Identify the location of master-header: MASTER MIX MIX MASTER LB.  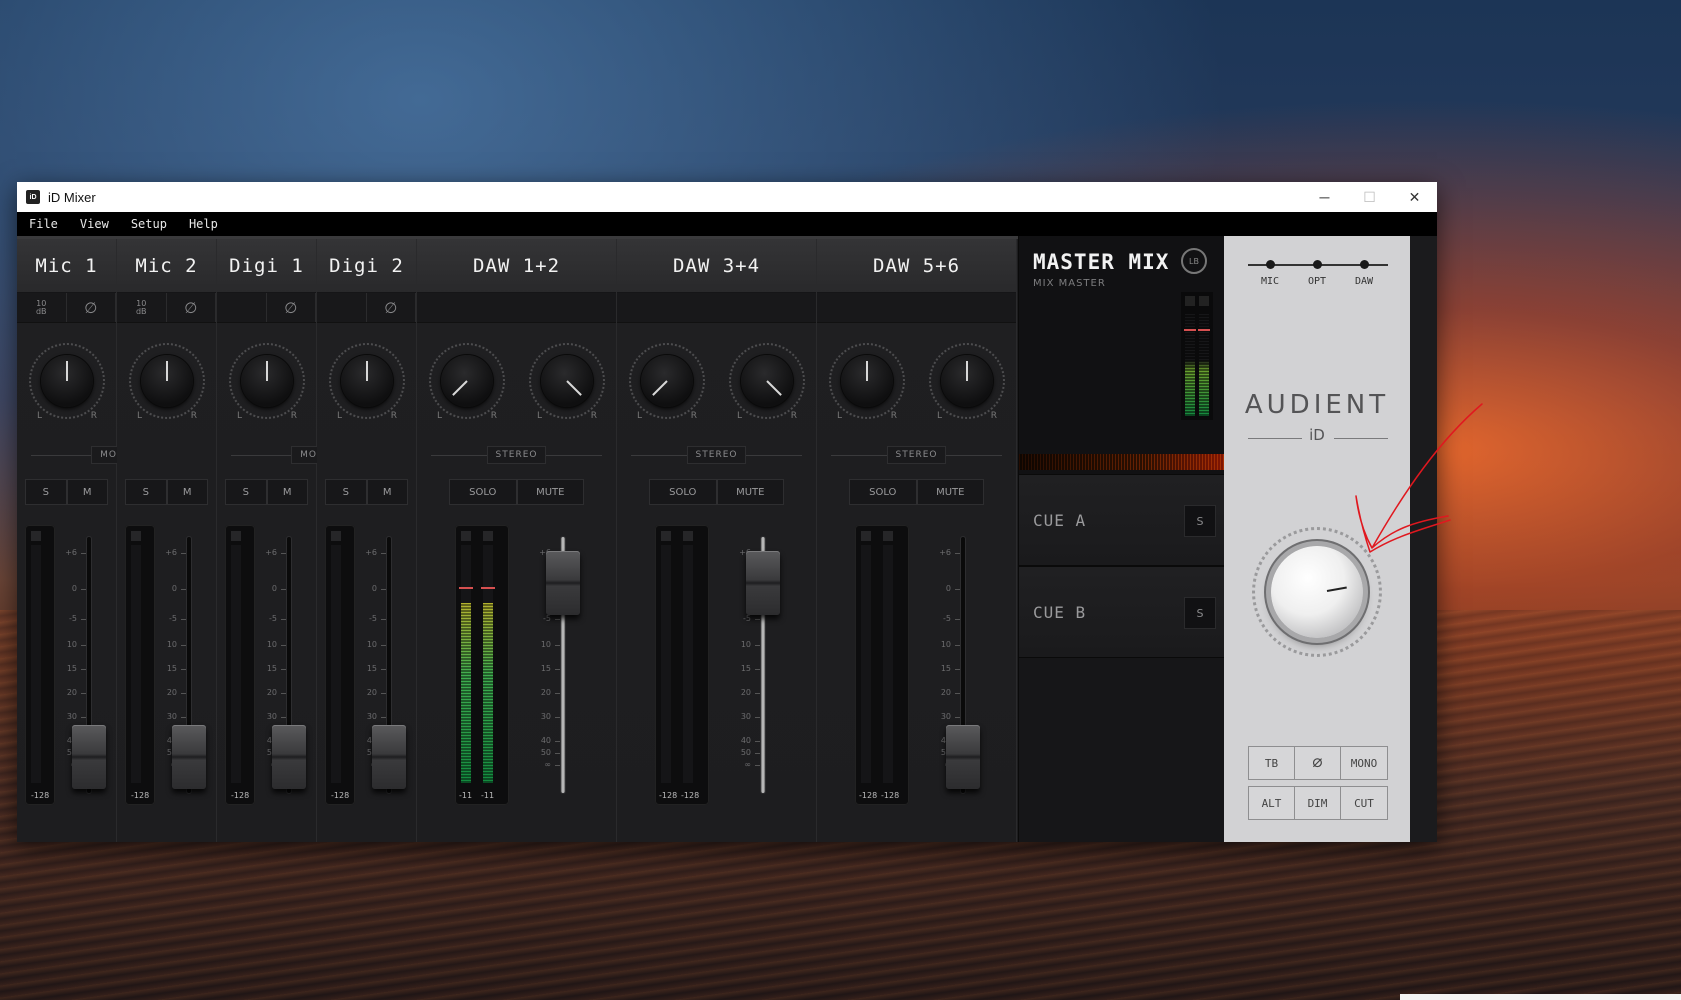
(1121, 355).